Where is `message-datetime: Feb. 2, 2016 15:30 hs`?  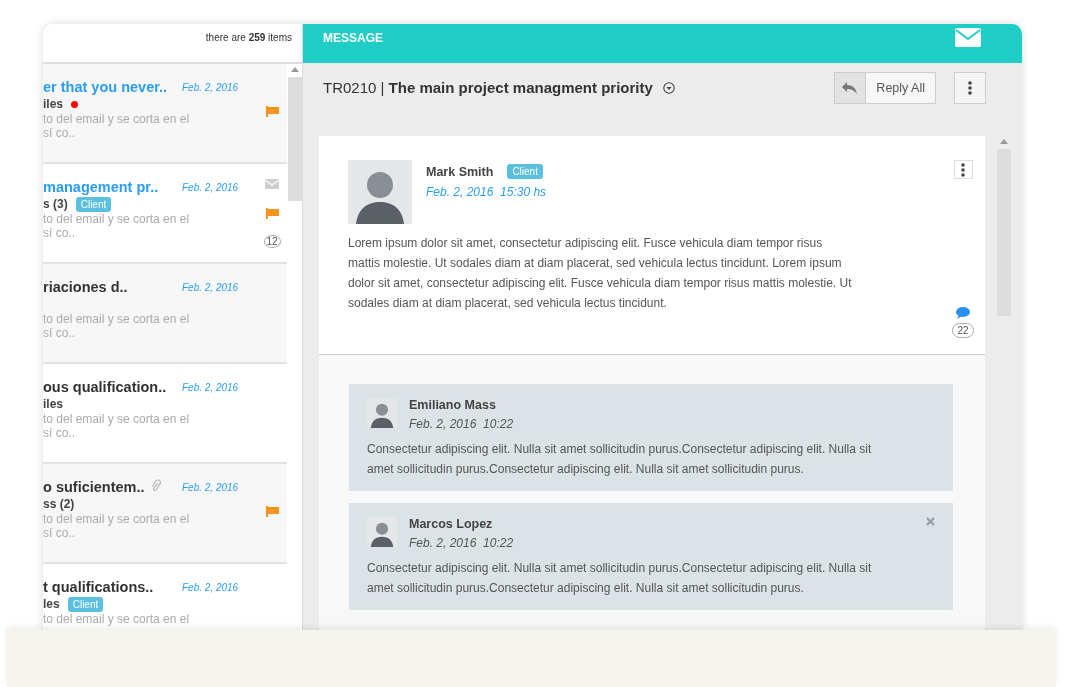 message-datetime: Feb. 2, 2016 15:30 hs is located at coordinates (486, 192).